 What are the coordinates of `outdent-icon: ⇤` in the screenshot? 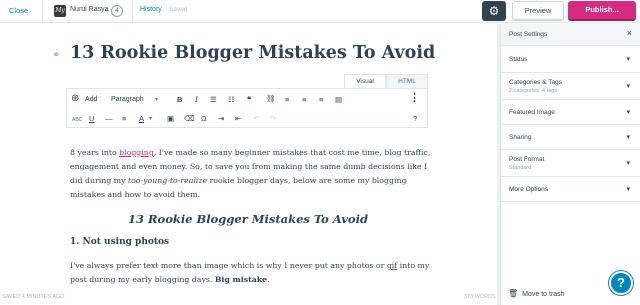 It's located at (238, 119).